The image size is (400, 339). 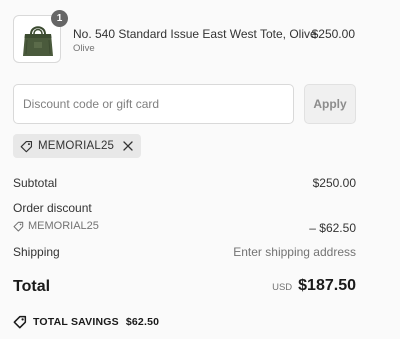 What do you see at coordinates (76, 322) in the screenshot?
I see `total-savings-label: TOTAL SAVINGS` at bounding box center [76, 322].